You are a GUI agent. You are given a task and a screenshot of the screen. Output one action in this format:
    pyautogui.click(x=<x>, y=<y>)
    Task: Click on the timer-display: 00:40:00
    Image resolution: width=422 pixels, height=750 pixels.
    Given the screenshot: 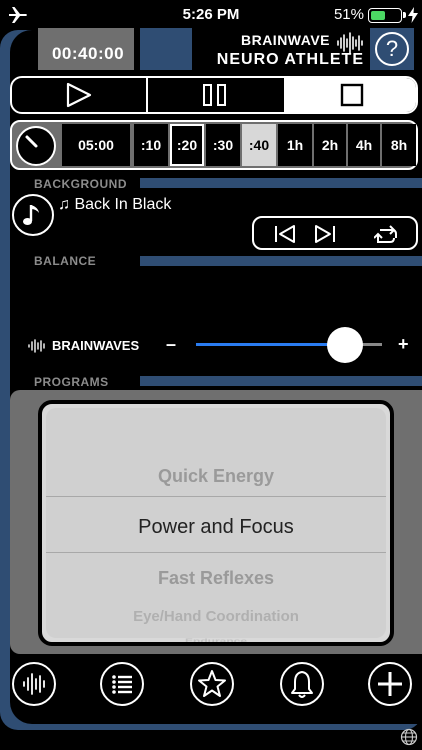 What is the action you would take?
    pyautogui.click(x=88, y=53)
    